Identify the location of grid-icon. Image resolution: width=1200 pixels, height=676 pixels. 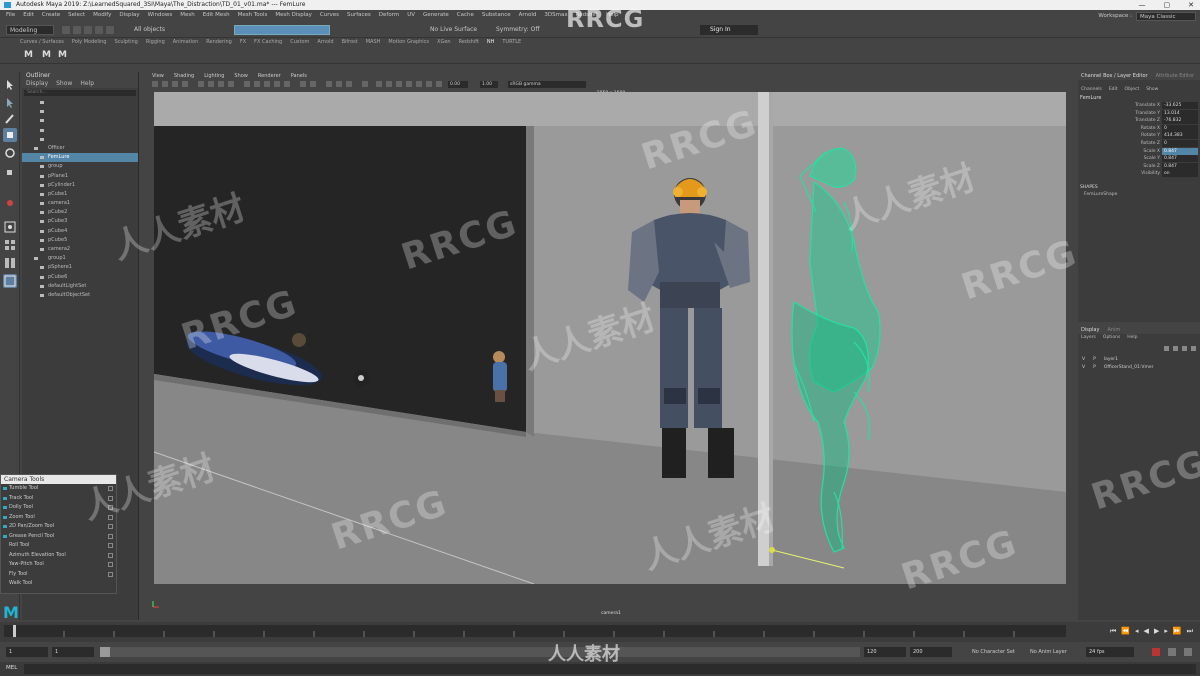
(201, 84).